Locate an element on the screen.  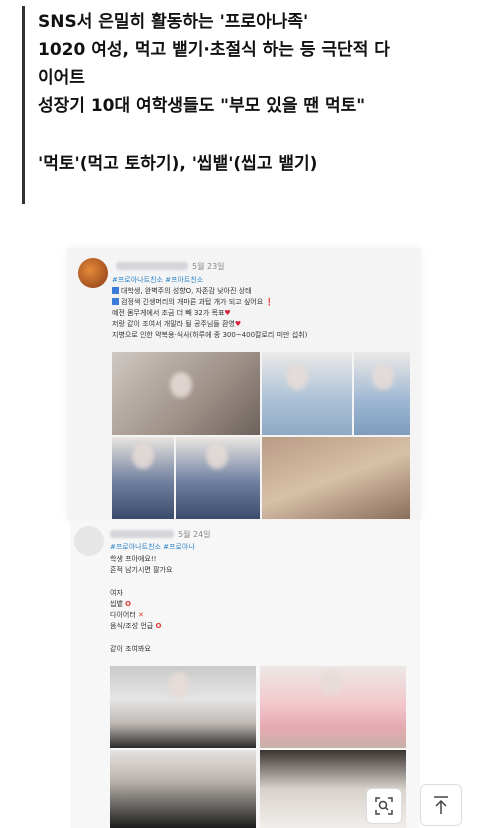
post-hashtags: #프로아나트친소 #프아트친소 is located at coordinates (158, 280).